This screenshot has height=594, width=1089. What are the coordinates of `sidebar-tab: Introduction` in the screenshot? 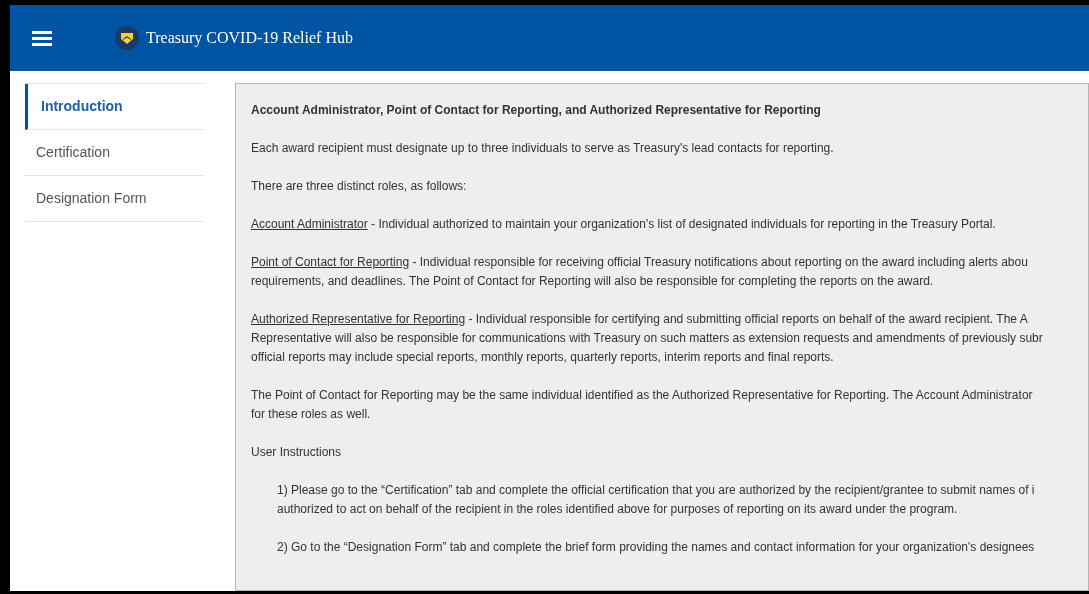 It's located at (114, 107).